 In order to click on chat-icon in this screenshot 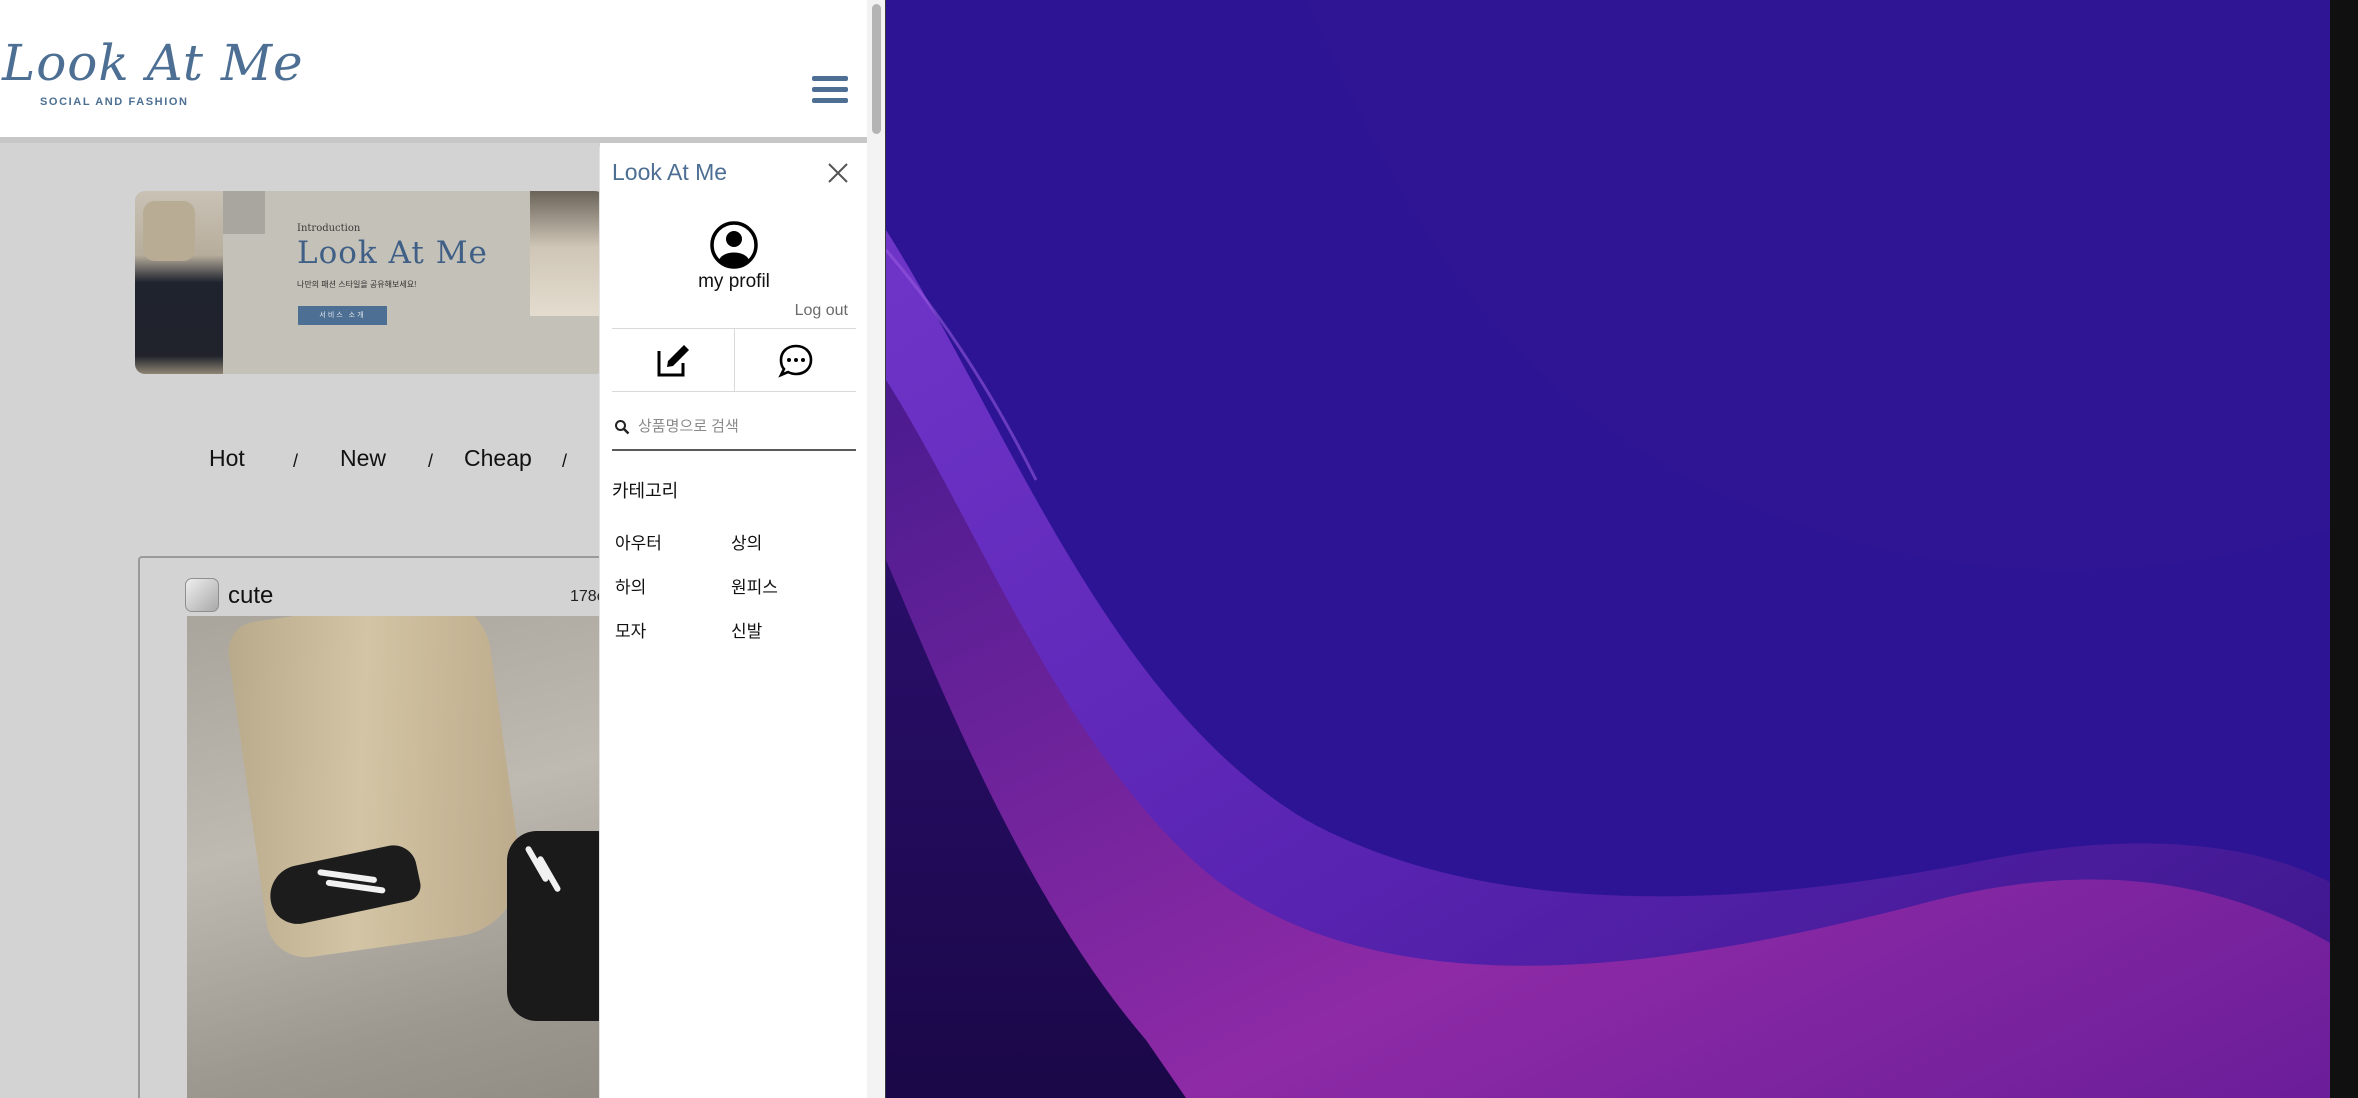, I will do `click(795, 361)`.